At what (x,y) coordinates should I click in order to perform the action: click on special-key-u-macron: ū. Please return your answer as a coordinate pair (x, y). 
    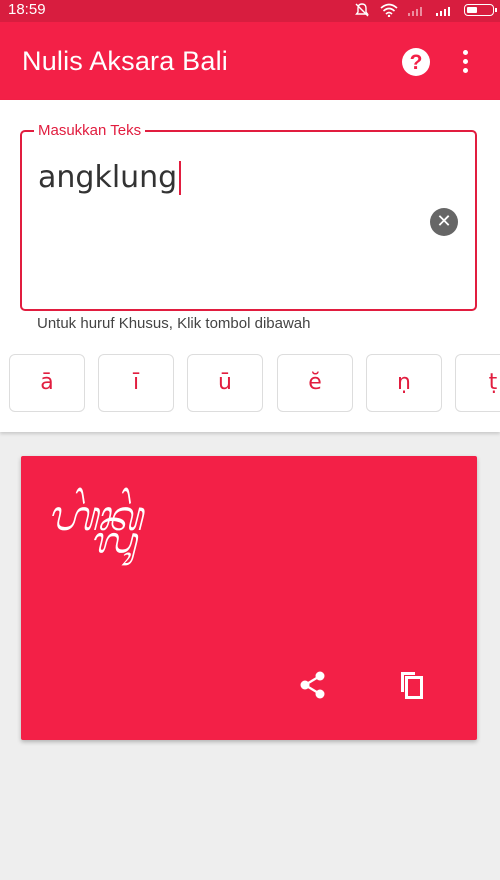
    Looking at the image, I should click on (225, 383).